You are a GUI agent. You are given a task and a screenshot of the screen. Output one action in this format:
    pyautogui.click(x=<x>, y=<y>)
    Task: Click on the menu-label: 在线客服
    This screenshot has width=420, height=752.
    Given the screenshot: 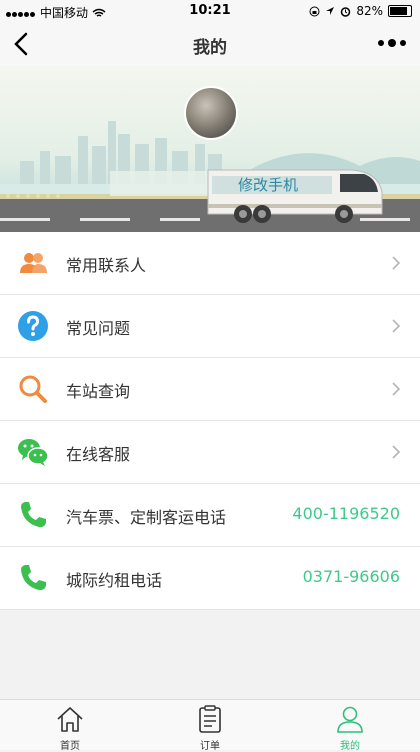 What is the action you would take?
    pyautogui.click(x=98, y=454)
    